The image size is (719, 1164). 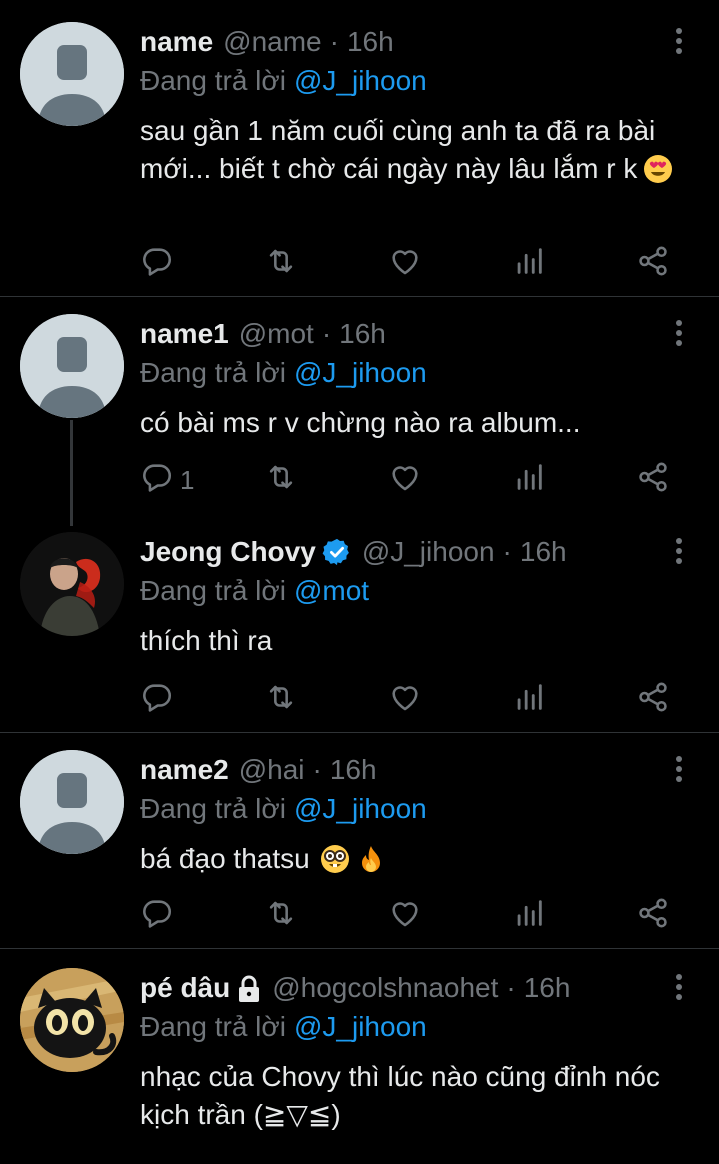 What do you see at coordinates (371, 859) in the screenshot?
I see `fire-emoji-icon` at bounding box center [371, 859].